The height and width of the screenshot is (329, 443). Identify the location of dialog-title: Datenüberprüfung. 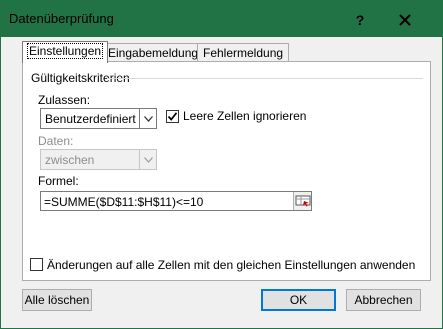
(61, 18).